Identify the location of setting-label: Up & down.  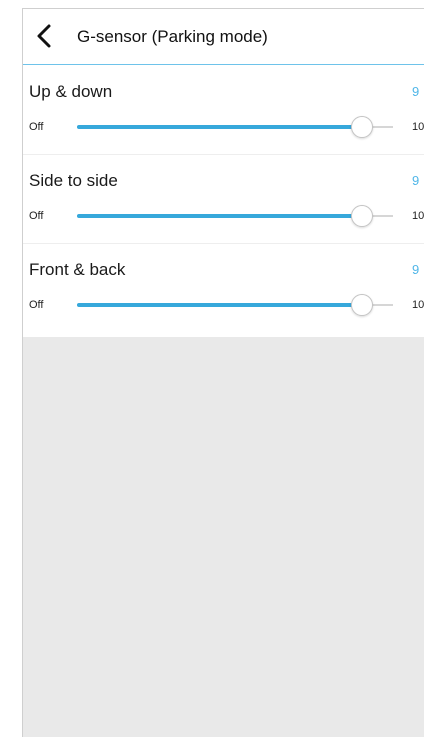
(71, 91).